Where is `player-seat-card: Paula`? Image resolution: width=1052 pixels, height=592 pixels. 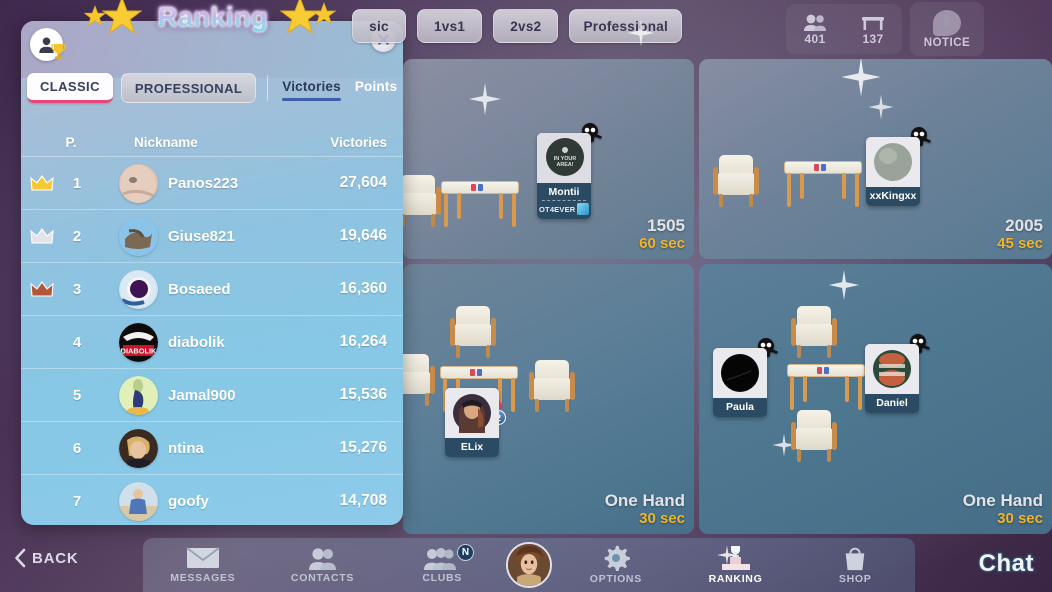 player-seat-card: Paula is located at coordinates (745, 377).